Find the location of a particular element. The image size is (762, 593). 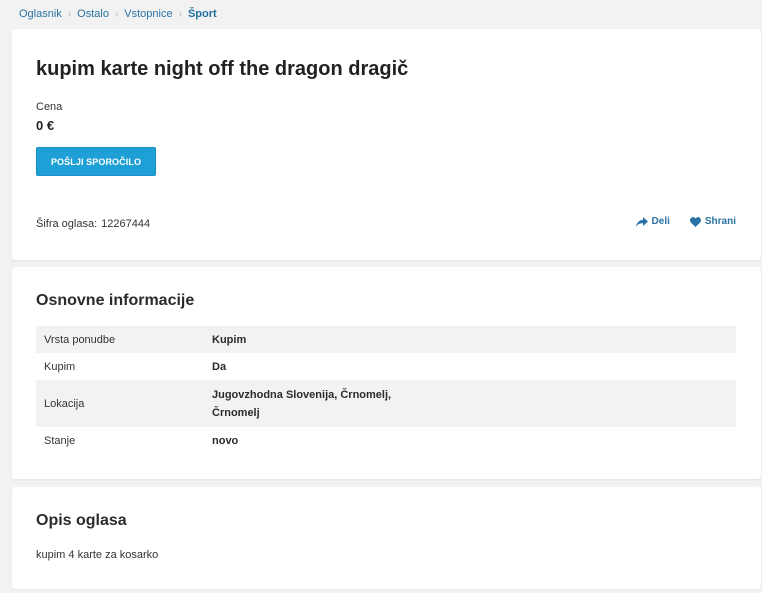

save-label: Shrani is located at coordinates (720, 221).